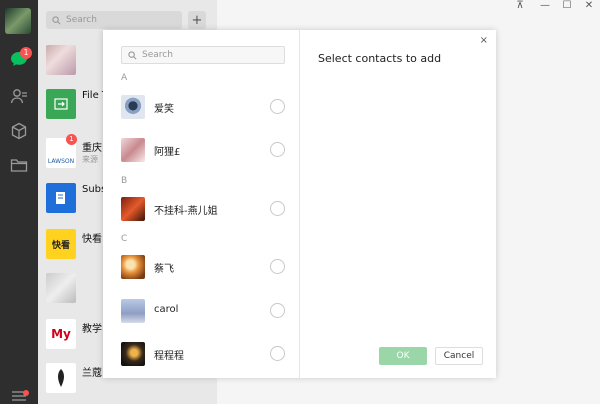 This screenshot has width=600, height=404. Describe the element at coordinates (19, 96) in the screenshot. I see `contacts-icon` at that location.